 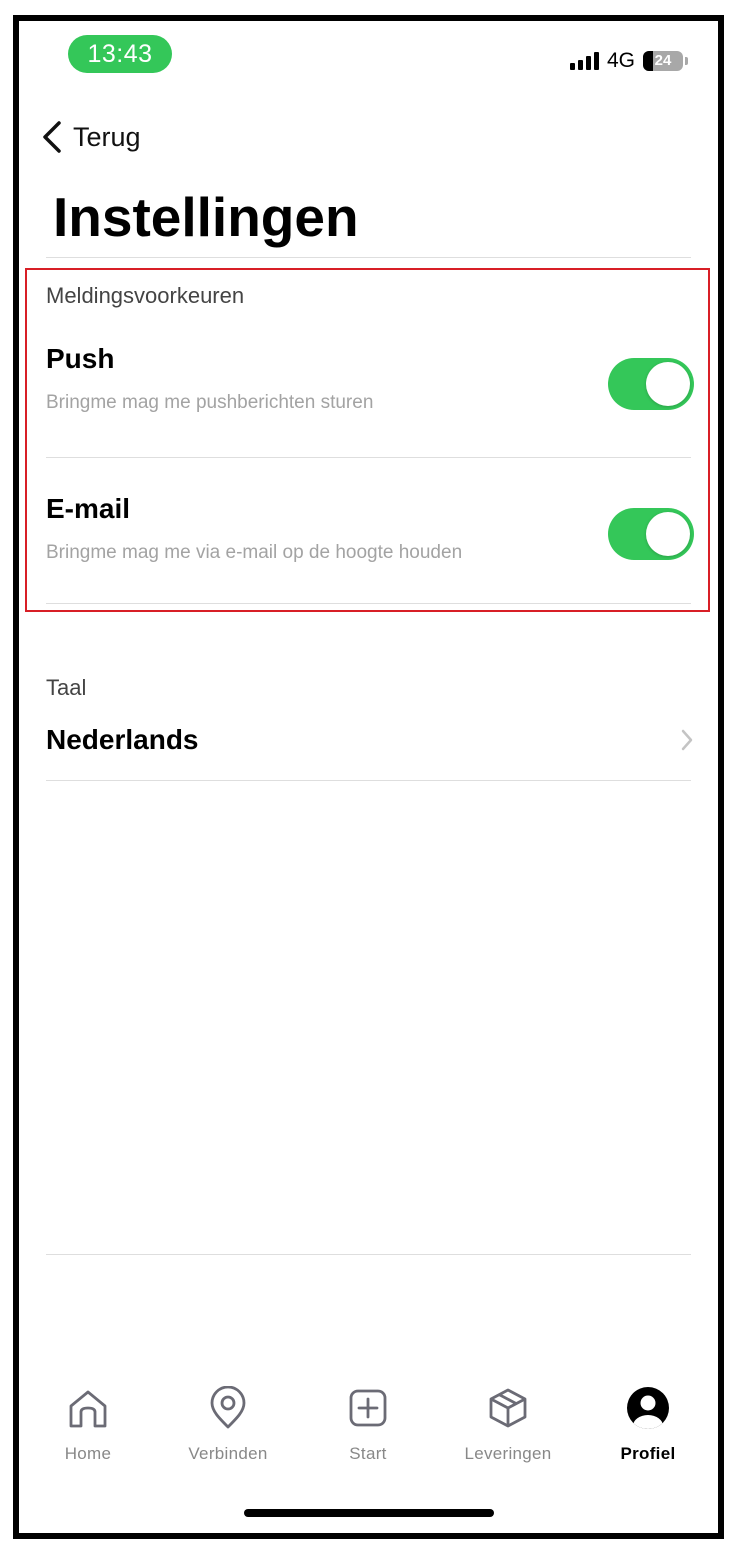 What do you see at coordinates (66, 687) in the screenshot?
I see `language-section-label: Taal` at bounding box center [66, 687].